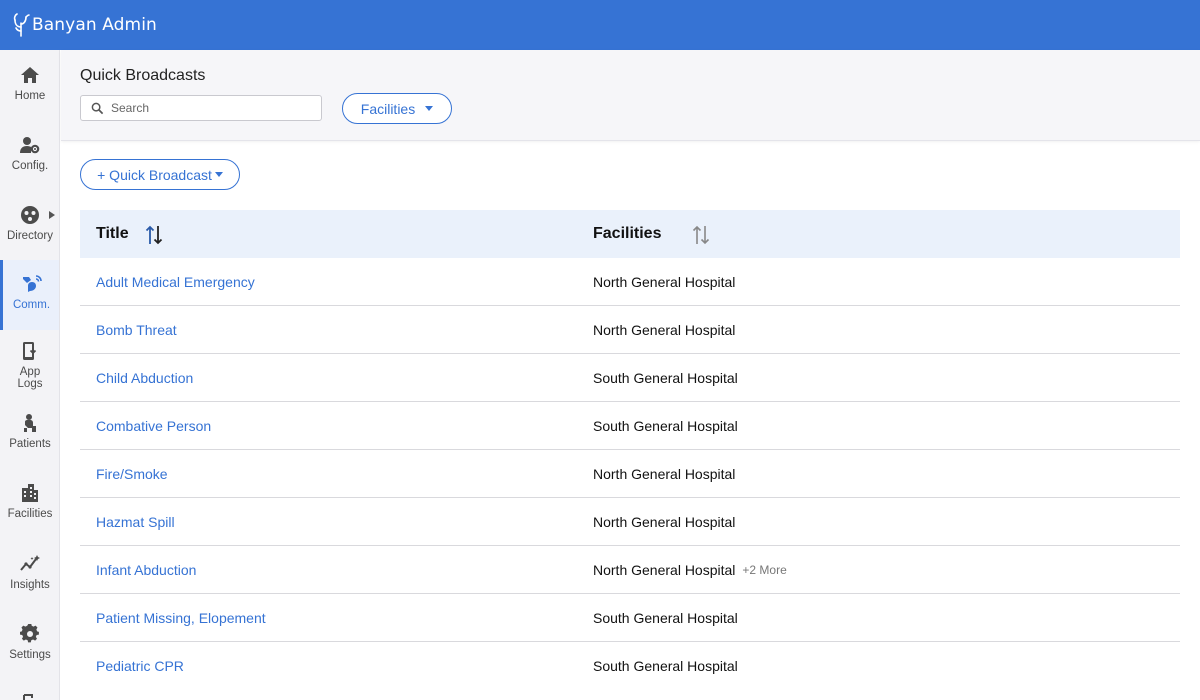 Image resolution: width=1200 pixels, height=700 pixels. I want to click on sidebar-item-label: Settings, so click(30, 655).